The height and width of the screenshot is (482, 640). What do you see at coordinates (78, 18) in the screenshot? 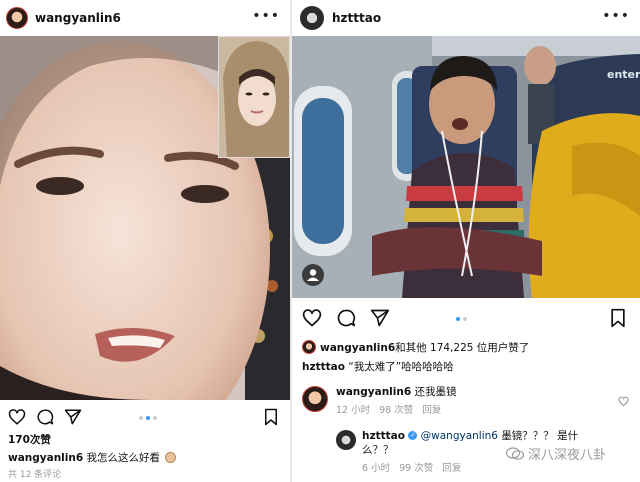
I see `post-username: wangyanlin6` at bounding box center [78, 18].